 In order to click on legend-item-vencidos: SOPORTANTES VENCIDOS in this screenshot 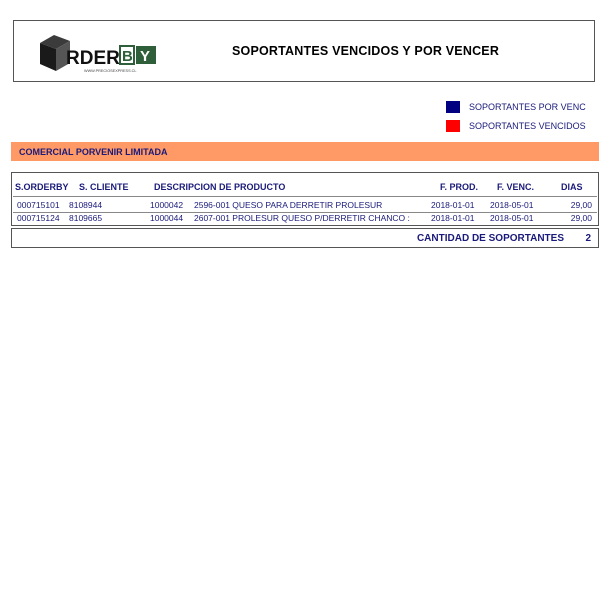, I will do `click(516, 125)`.